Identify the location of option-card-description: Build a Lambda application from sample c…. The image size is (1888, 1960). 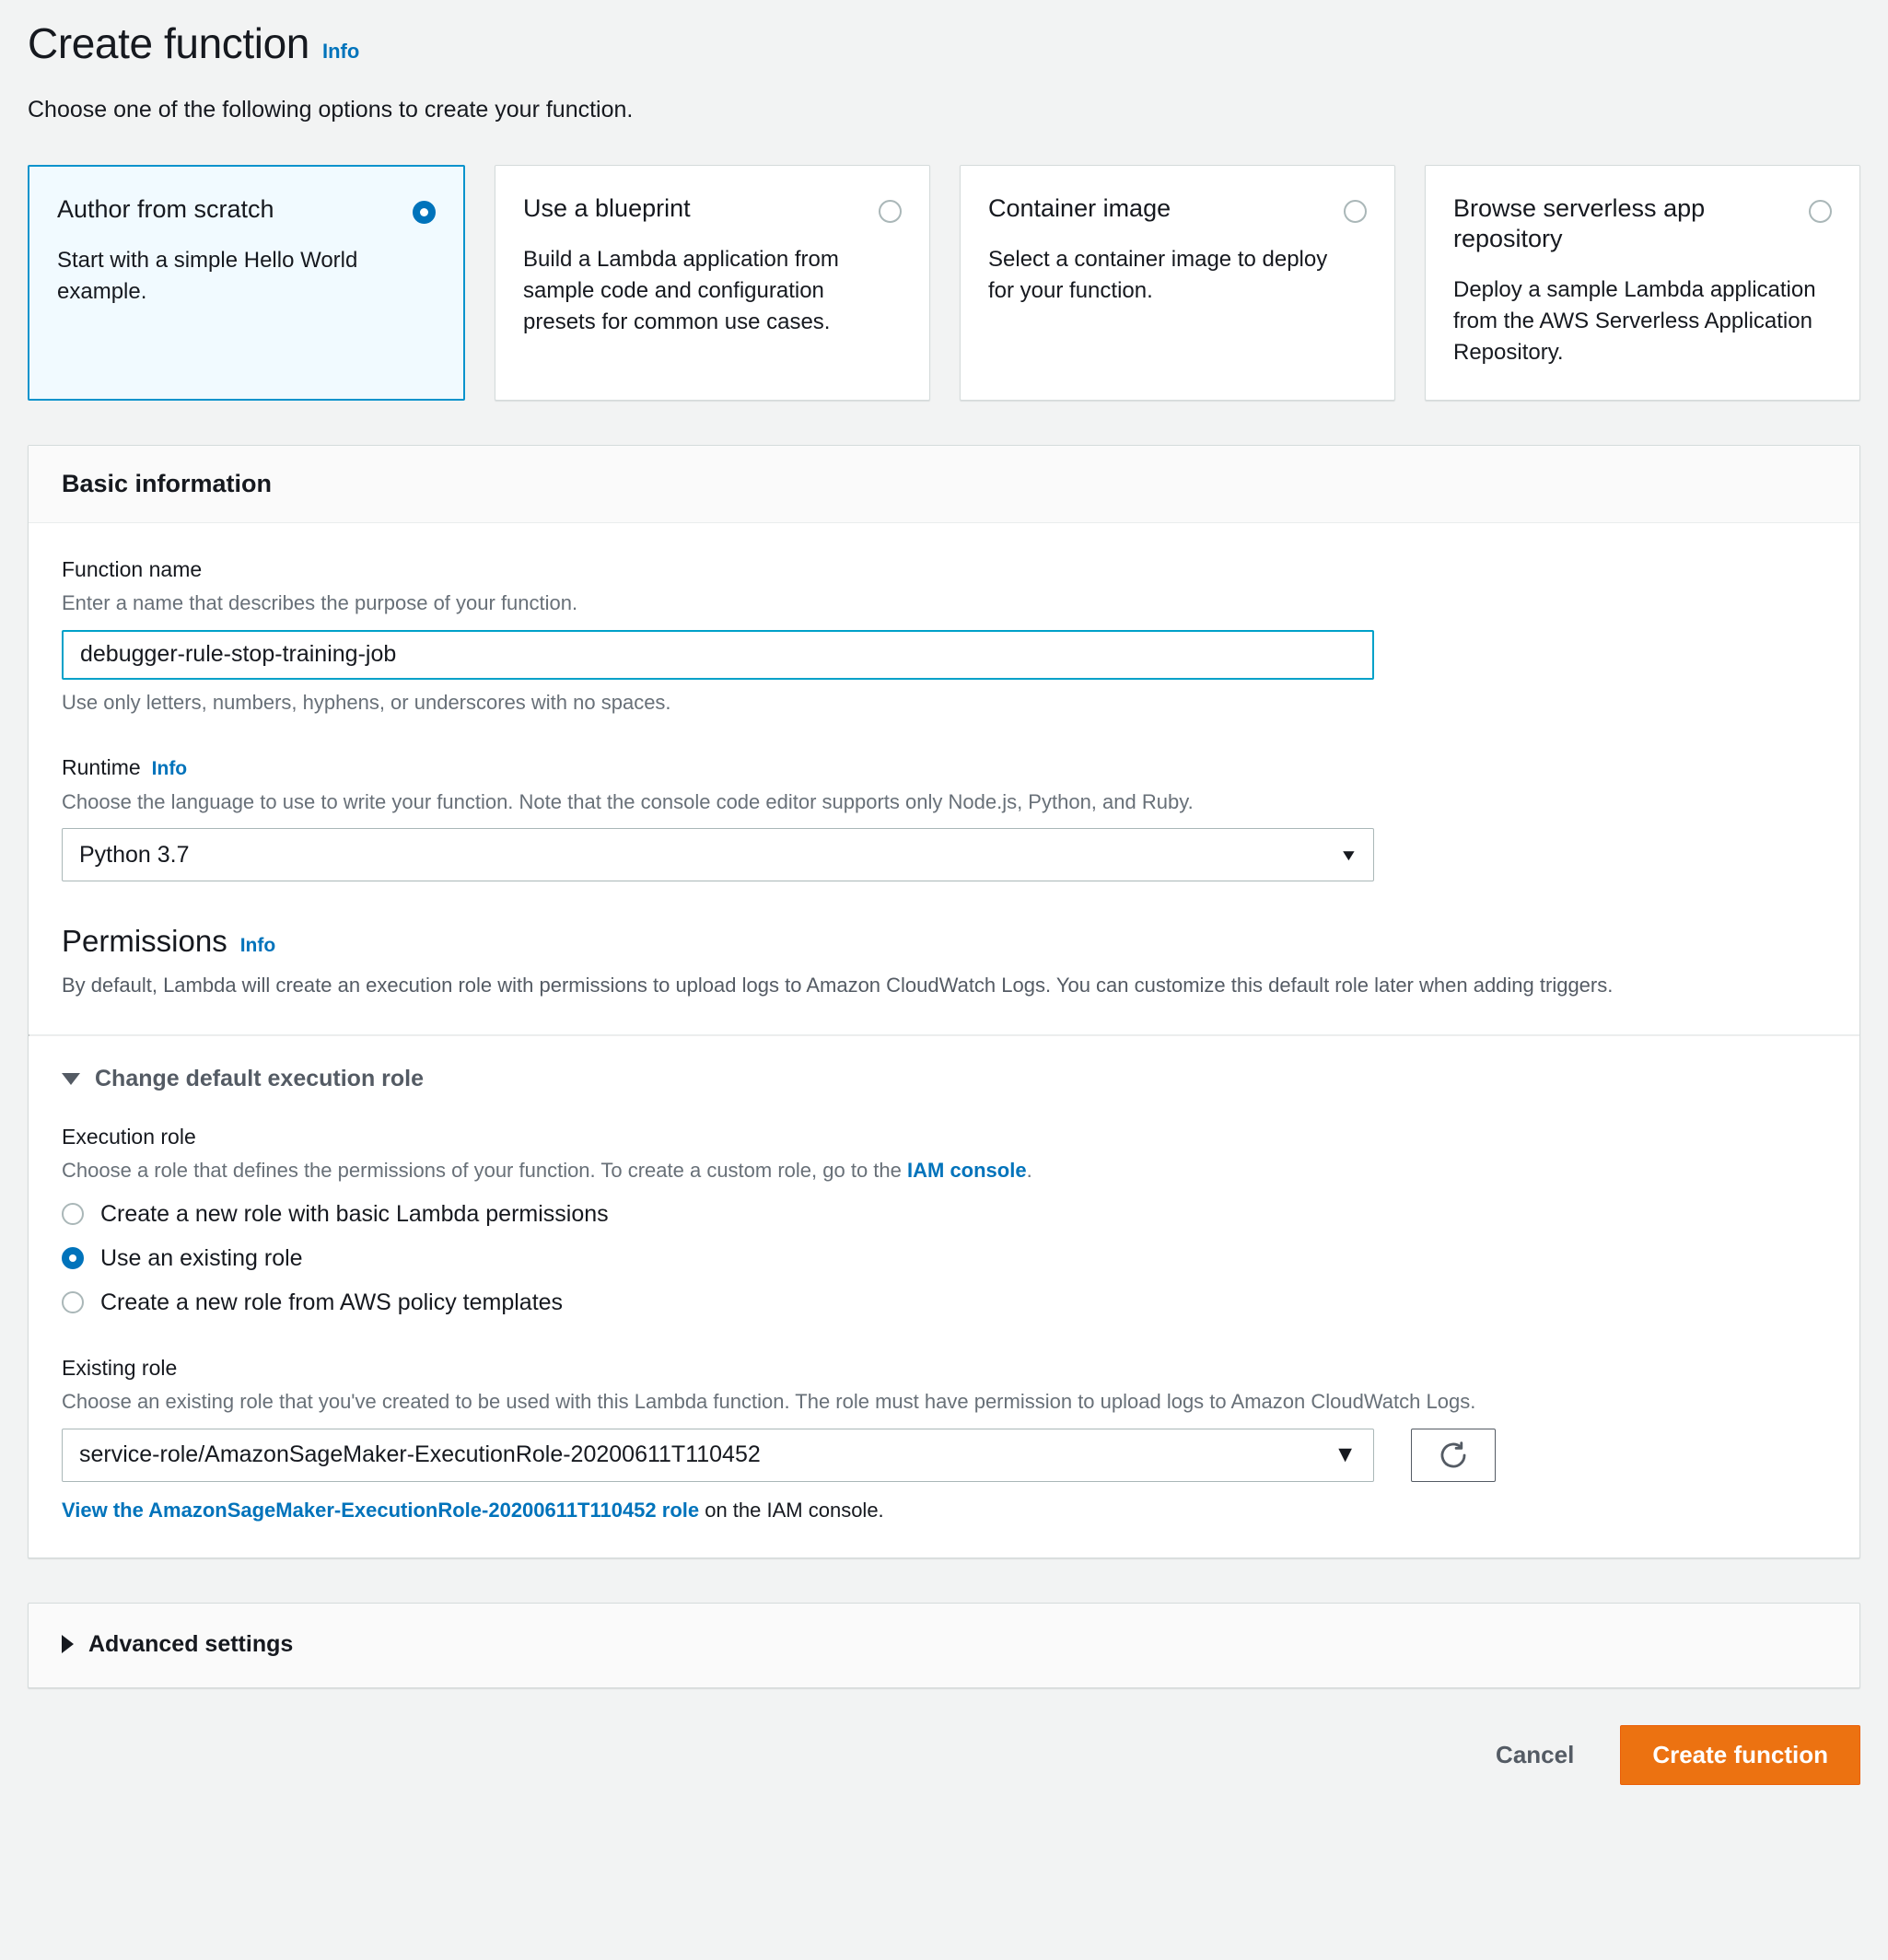
(681, 291).